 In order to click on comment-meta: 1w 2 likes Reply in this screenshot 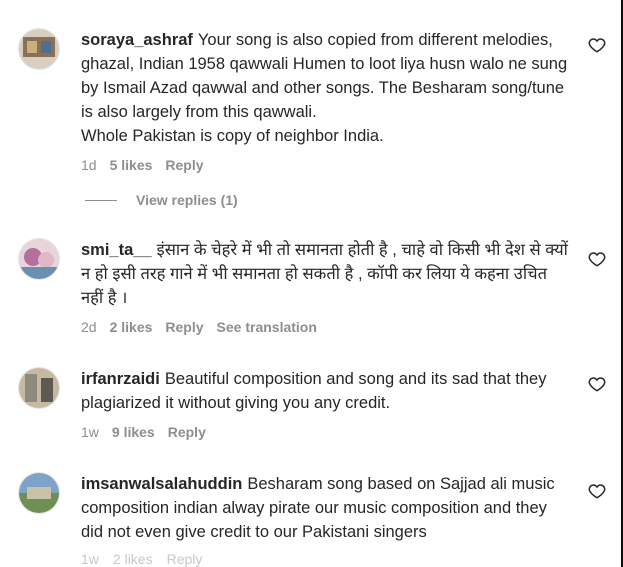, I will do `click(141, 559)`.